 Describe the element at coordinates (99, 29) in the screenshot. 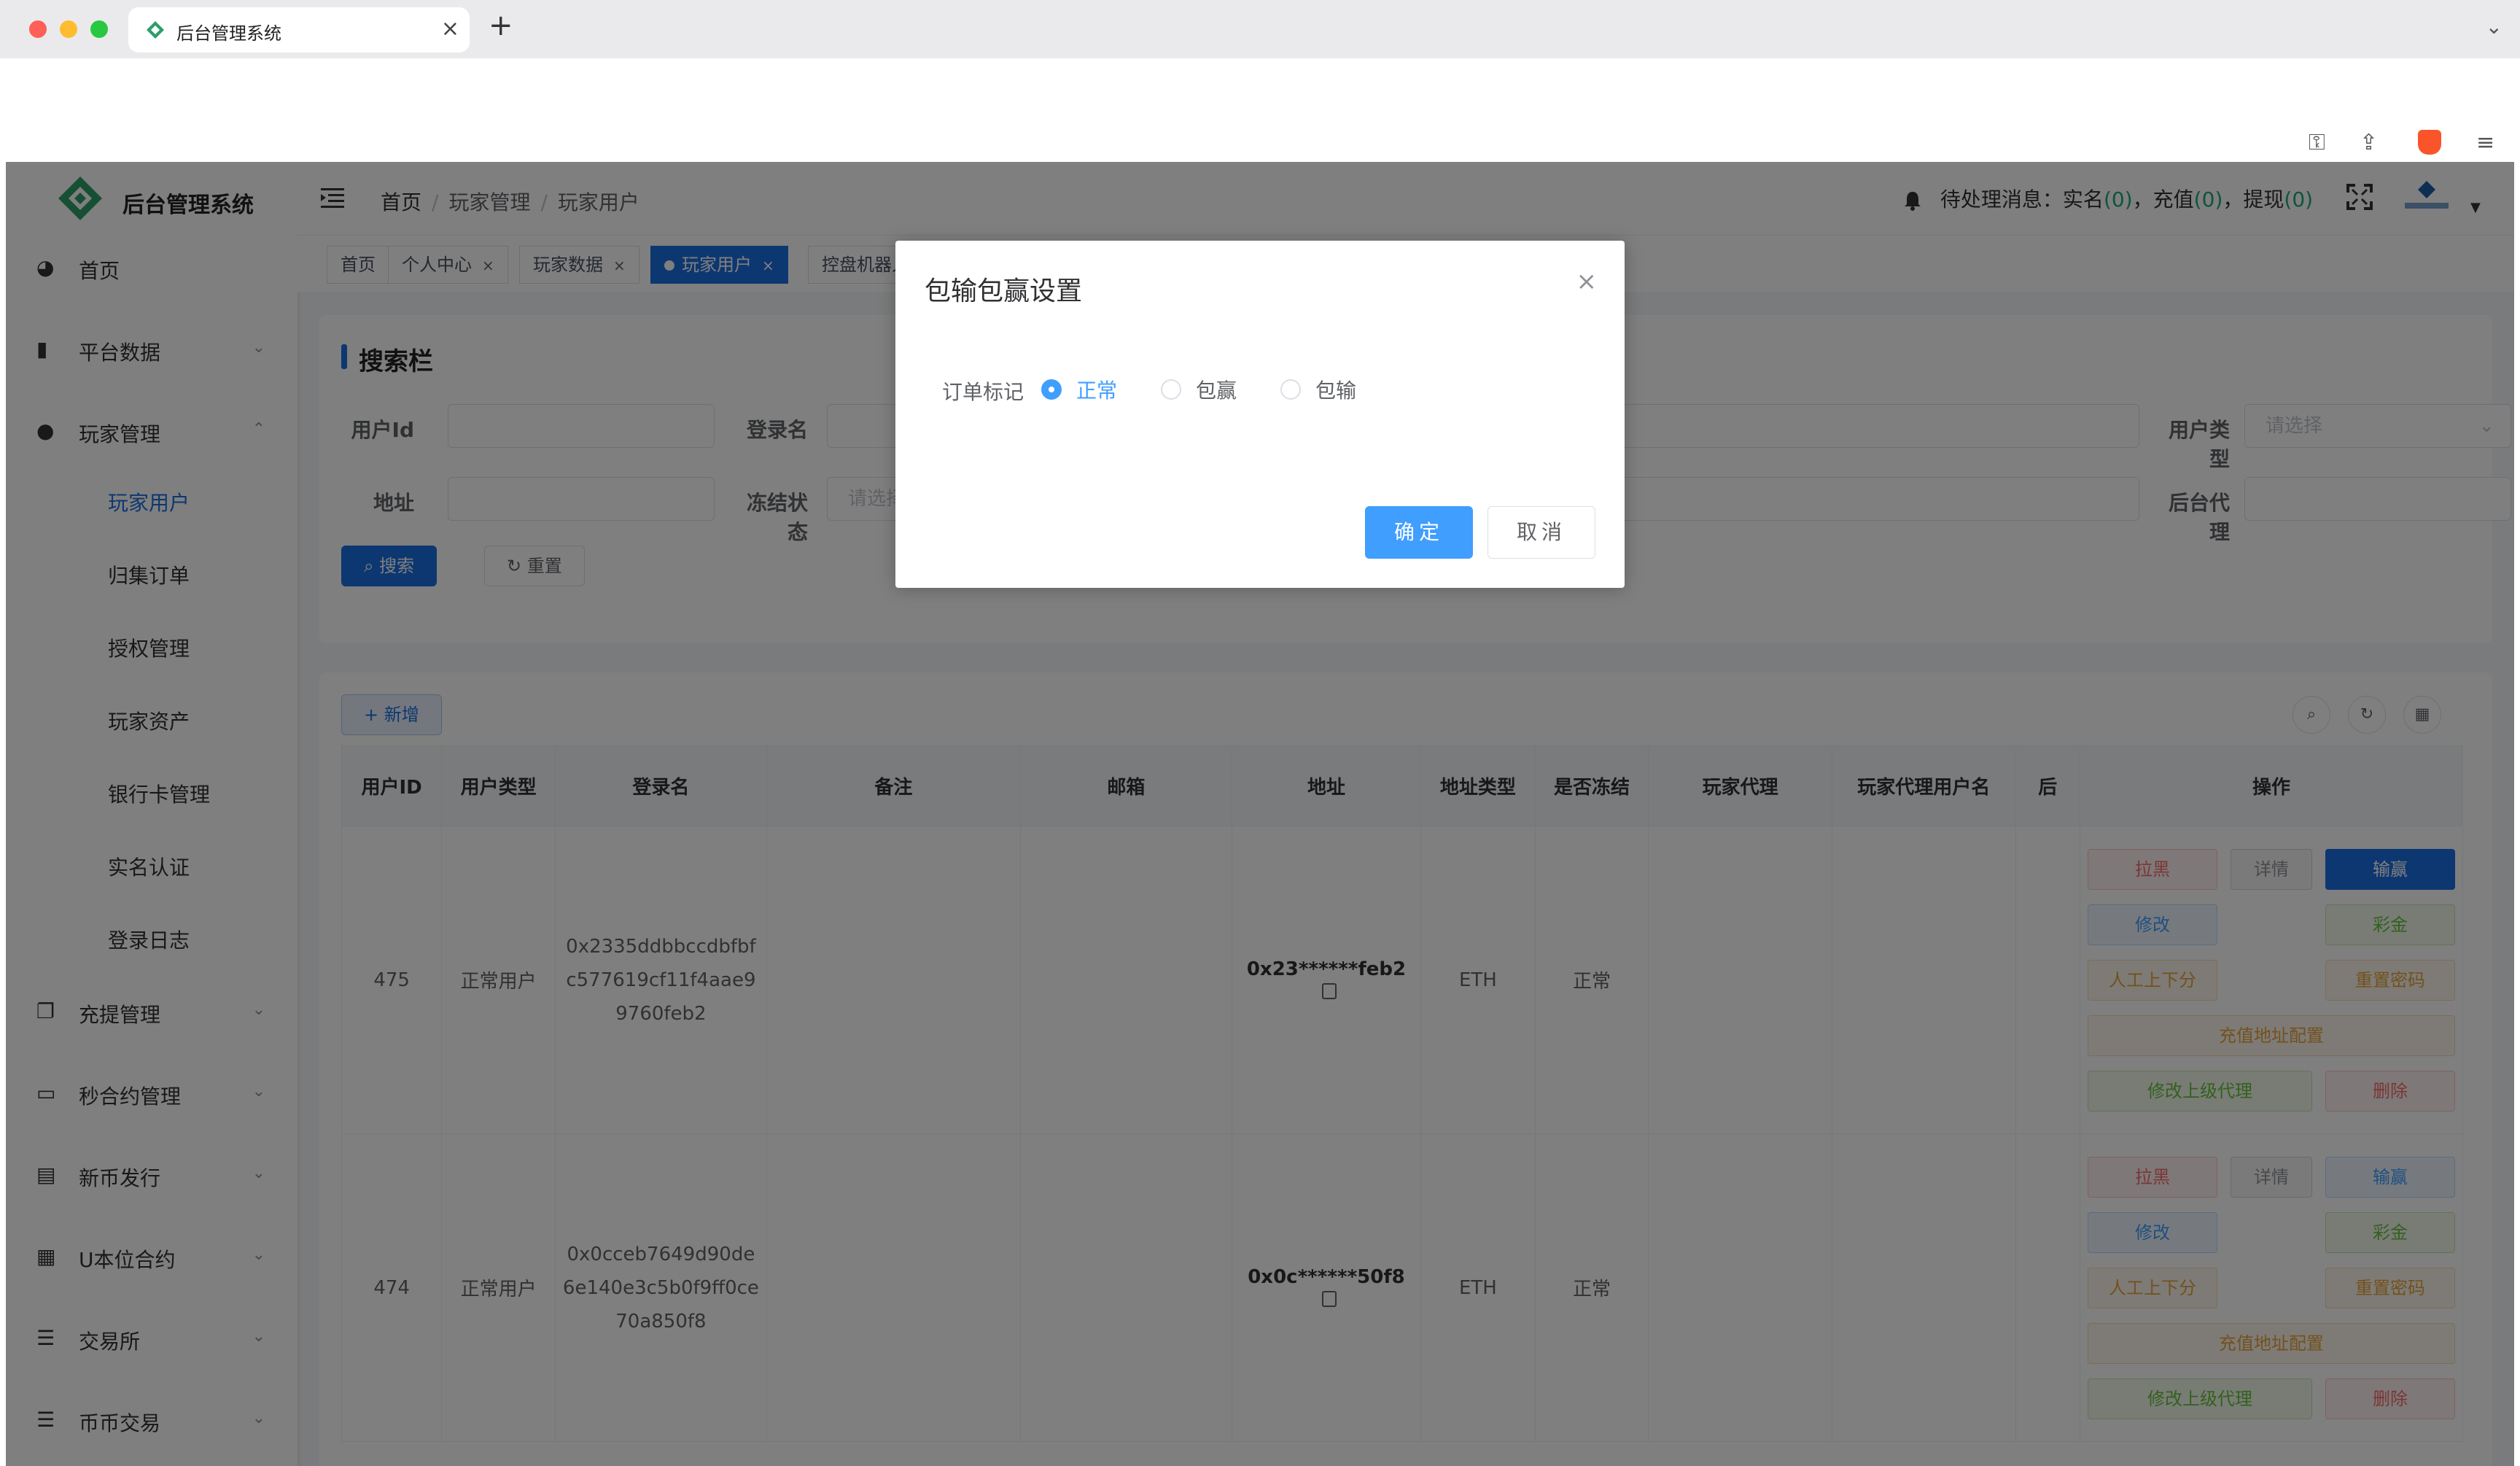

I see `maximize-window-button` at that location.